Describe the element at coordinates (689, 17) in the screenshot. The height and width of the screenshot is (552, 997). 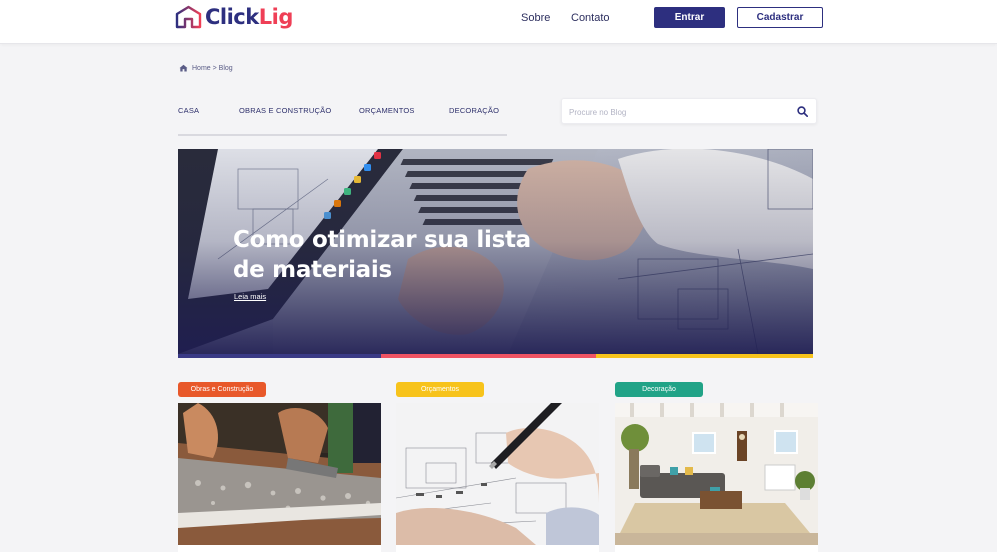
I see `login-button: Entrar` at that location.